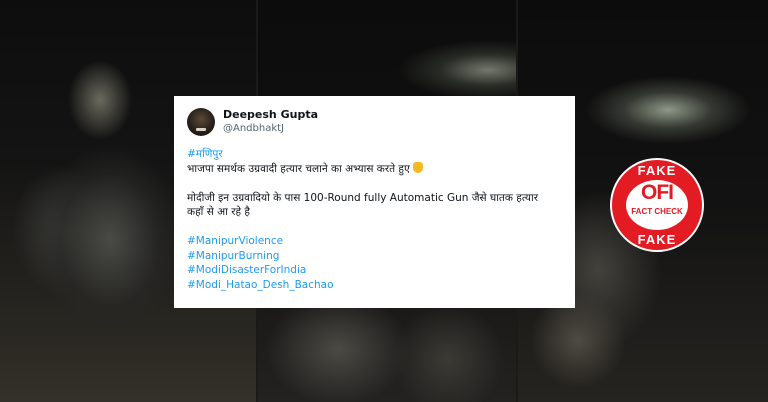  Describe the element at coordinates (657, 170) in the screenshot. I see `stamp-top-text: FAKE` at that location.